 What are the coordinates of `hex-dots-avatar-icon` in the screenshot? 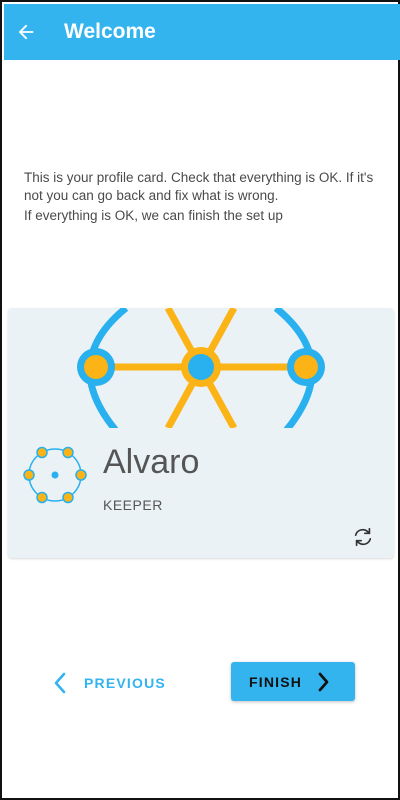 It's located at (55, 475).